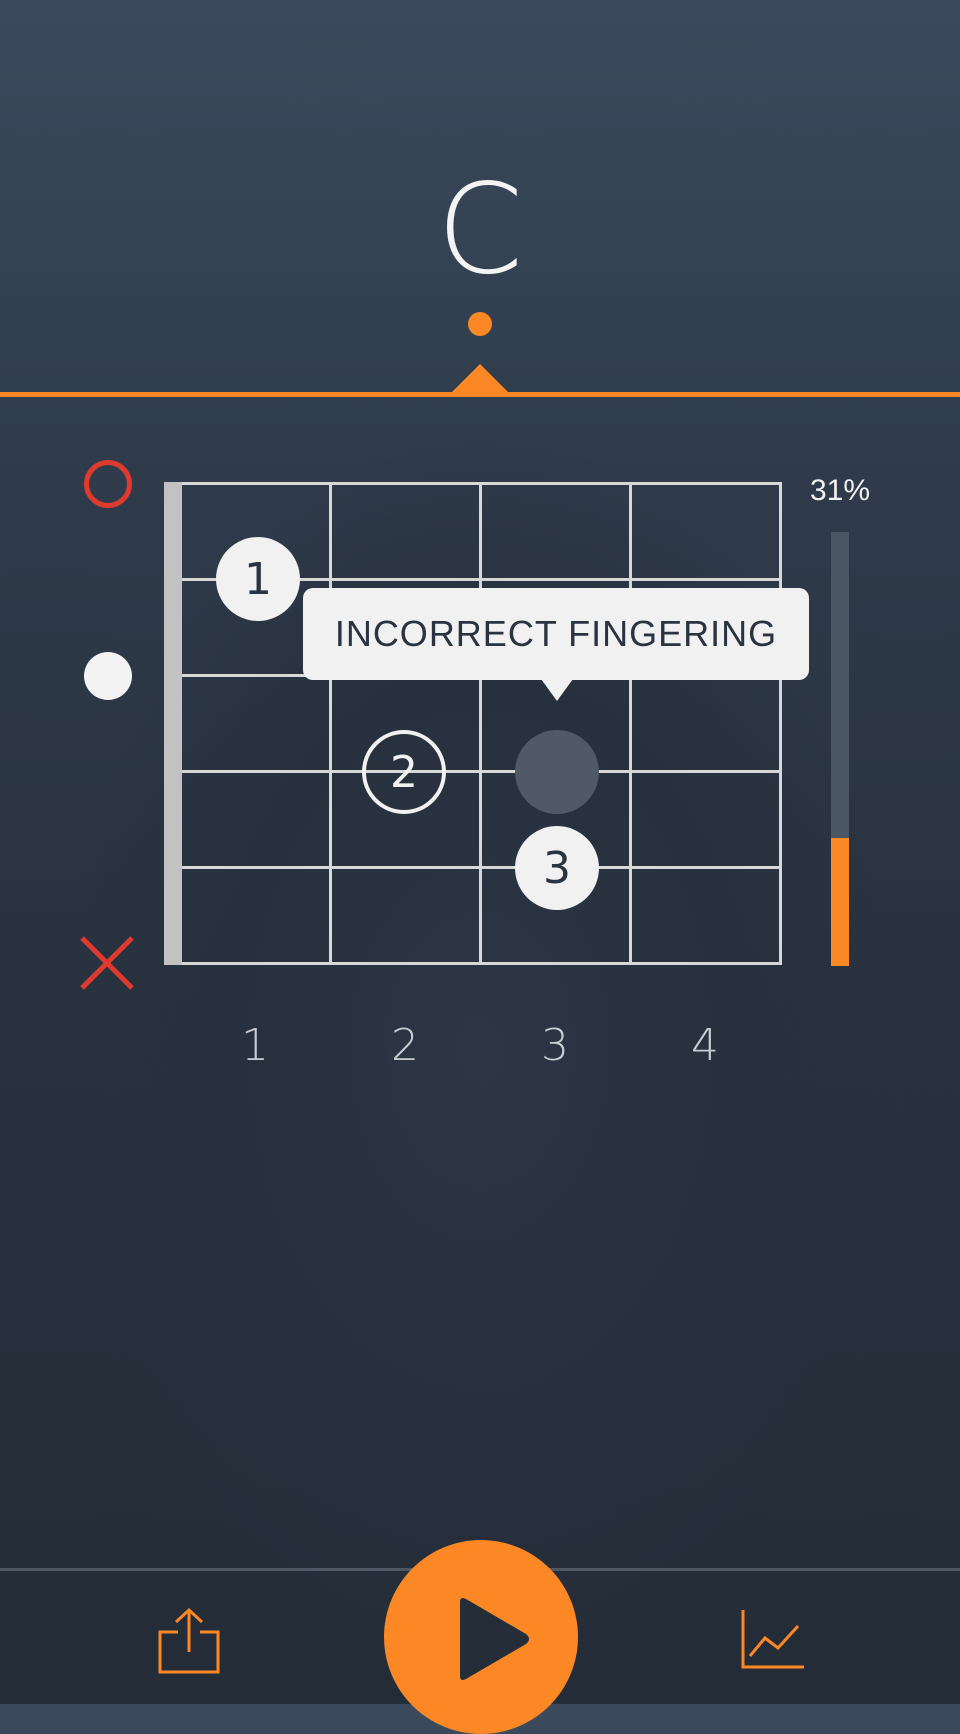  Describe the element at coordinates (840, 749) in the screenshot. I see `accuracy-meter` at that location.